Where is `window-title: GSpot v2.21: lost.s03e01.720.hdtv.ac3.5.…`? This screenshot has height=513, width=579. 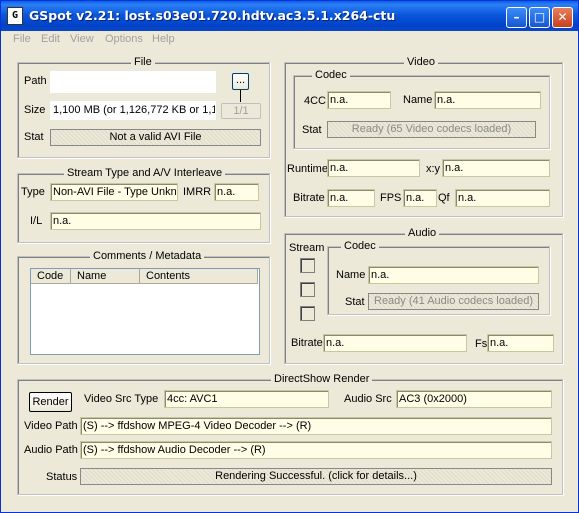 window-title: GSpot v2.21: lost.s03e01.720.hdtv.ac3.5.… is located at coordinates (212, 15).